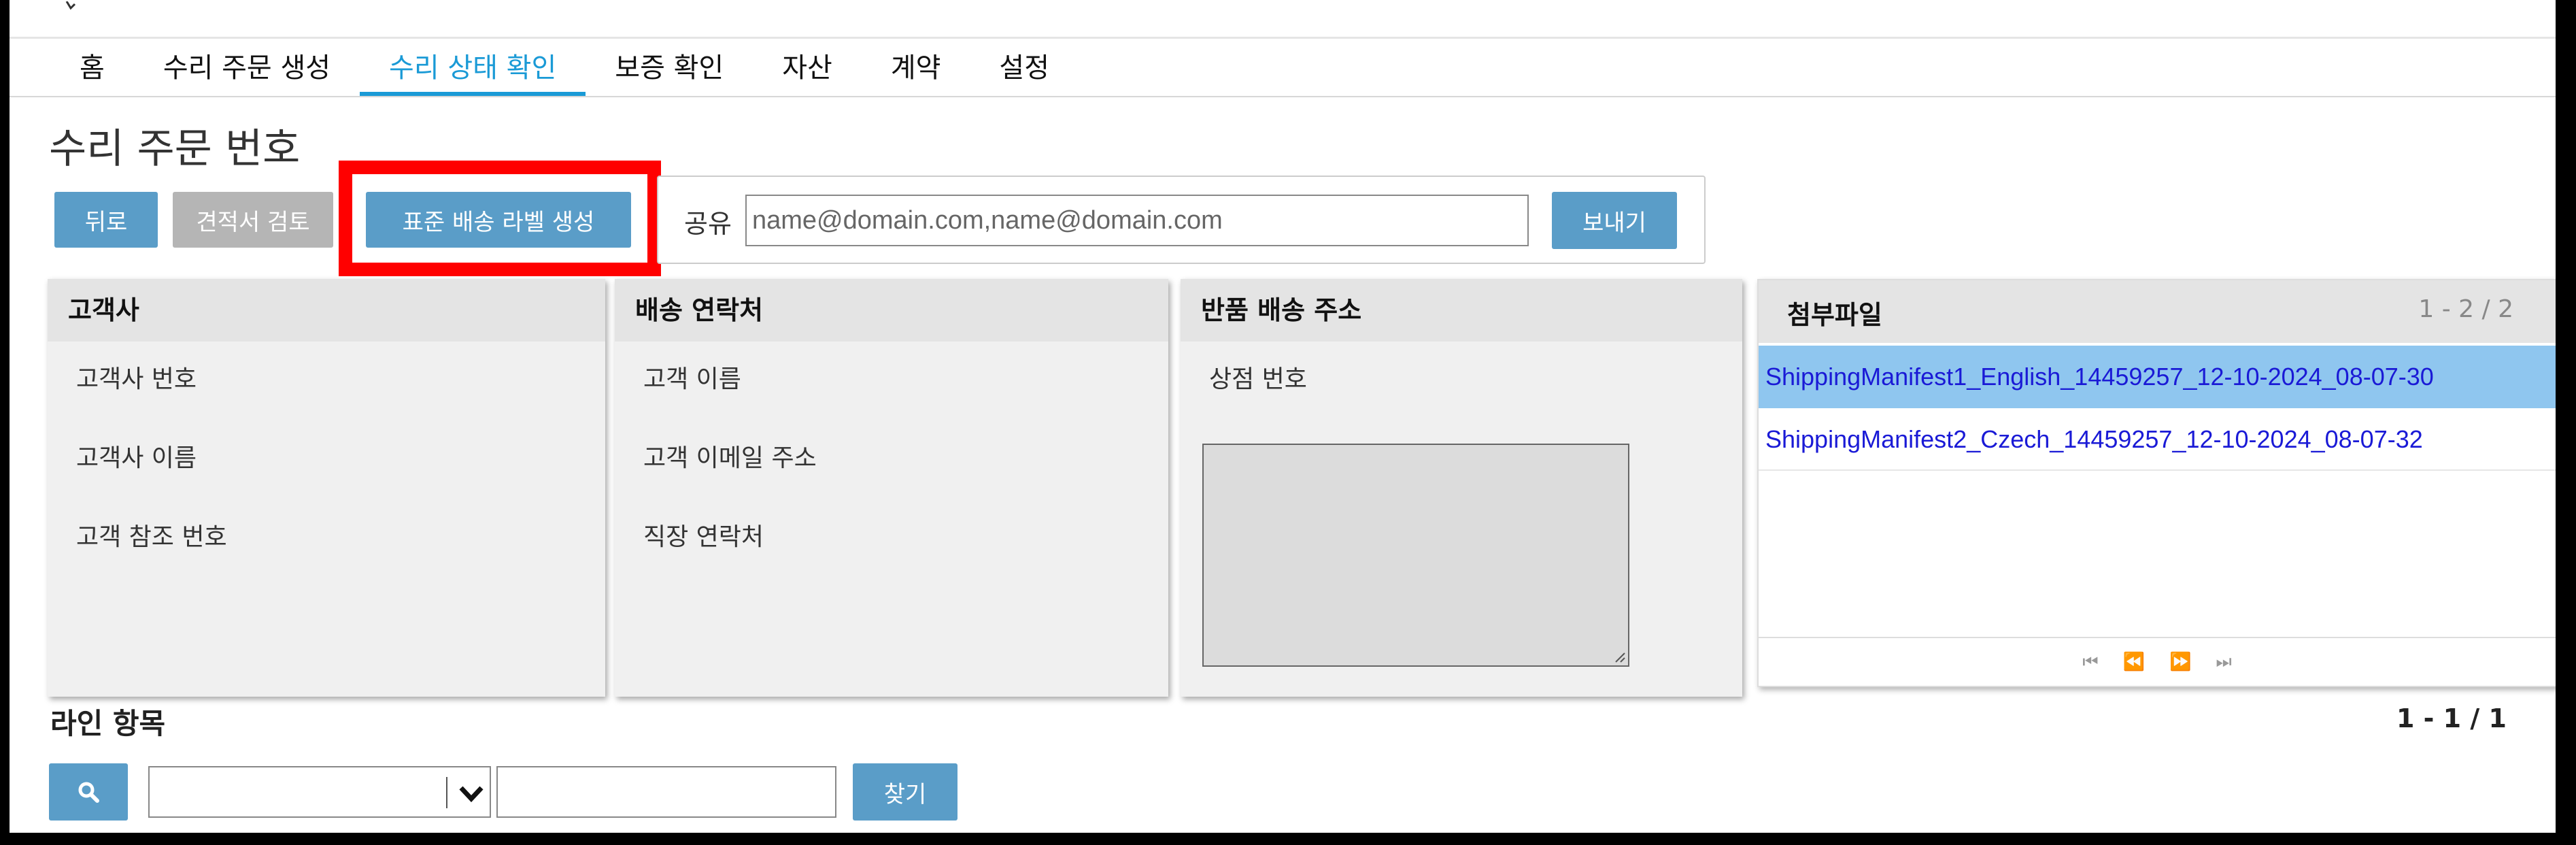 The image size is (2576, 845). I want to click on attachments-title: 첨부파일, so click(1834, 315).